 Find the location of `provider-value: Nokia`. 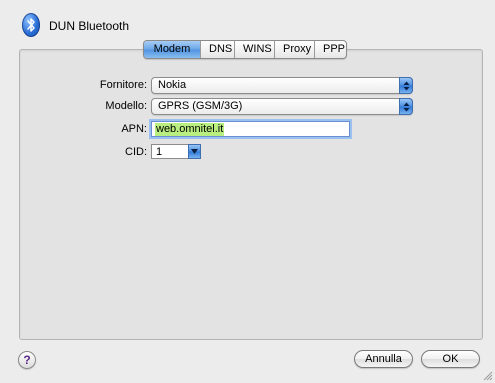

provider-value: Nokia is located at coordinates (172, 85).